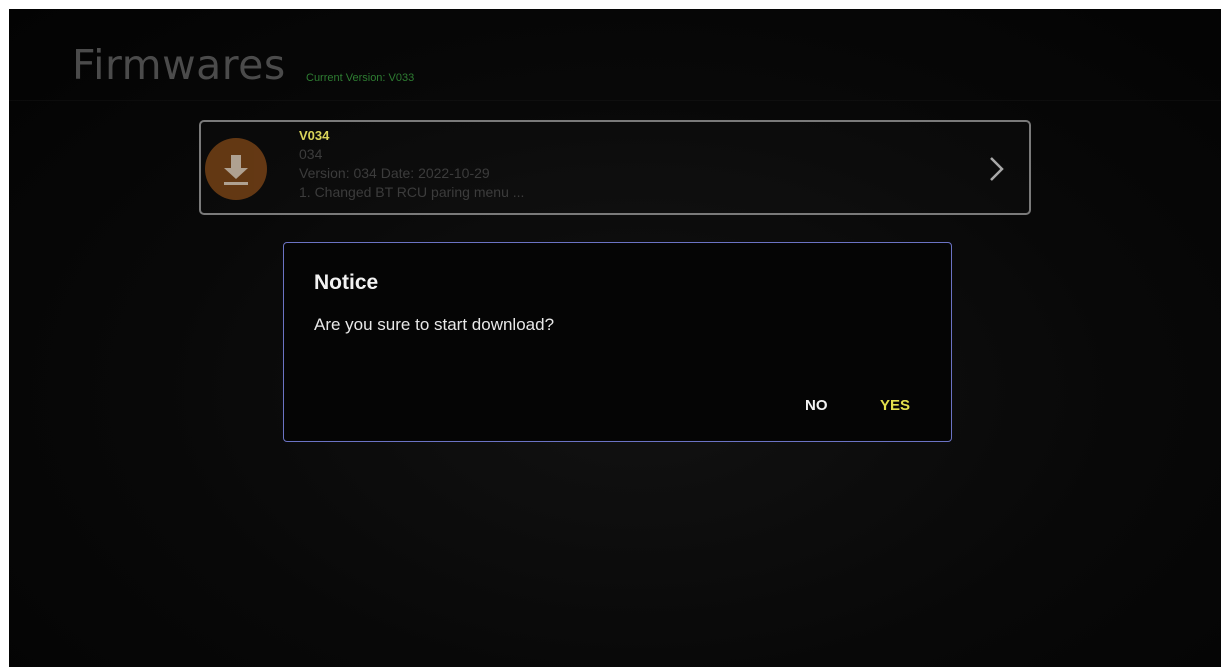  What do you see at coordinates (314, 135) in the screenshot?
I see `firmware-name: V034` at bounding box center [314, 135].